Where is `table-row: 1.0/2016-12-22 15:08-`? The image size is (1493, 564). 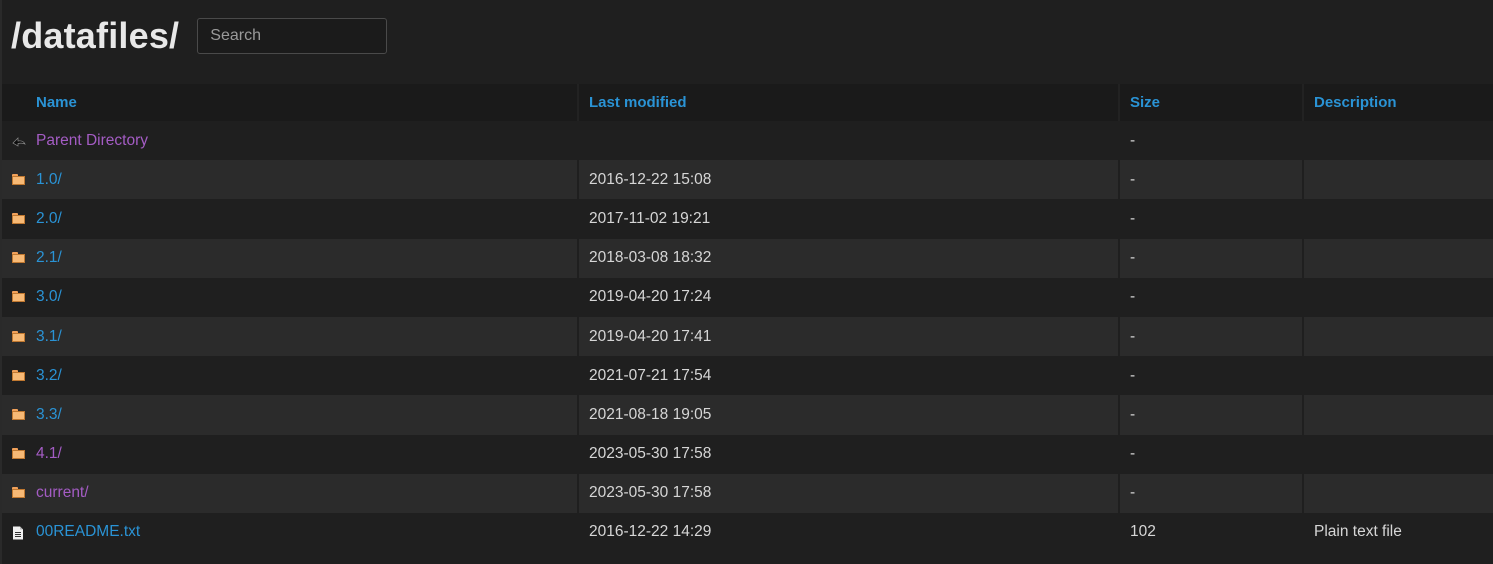 table-row: 1.0/2016-12-22 15:08- is located at coordinates (747, 180).